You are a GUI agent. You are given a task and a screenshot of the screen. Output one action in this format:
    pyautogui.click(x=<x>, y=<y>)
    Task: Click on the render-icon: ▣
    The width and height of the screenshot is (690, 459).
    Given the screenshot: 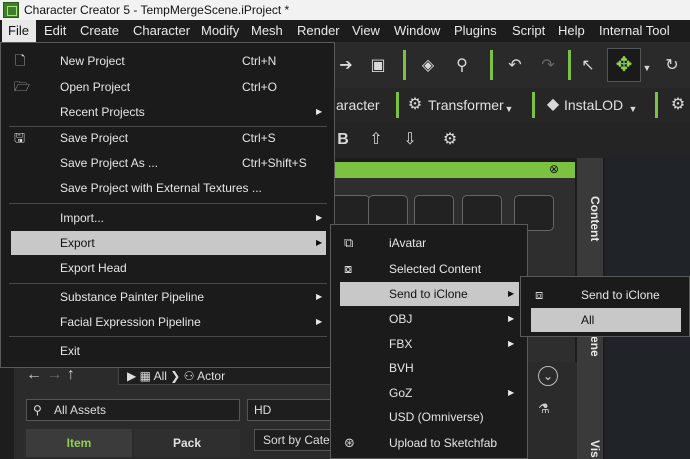 What is the action you would take?
    pyautogui.click(x=378, y=66)
    